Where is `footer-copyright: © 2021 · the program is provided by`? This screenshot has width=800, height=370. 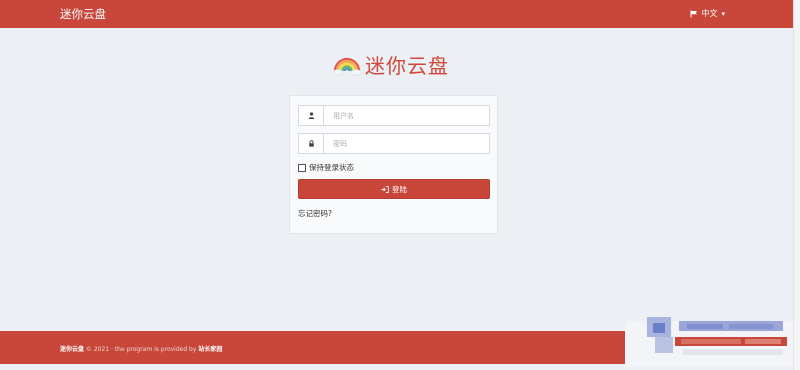 footer-copyright: © 2021 · the program is provided by is located at coordinates (141, 349).